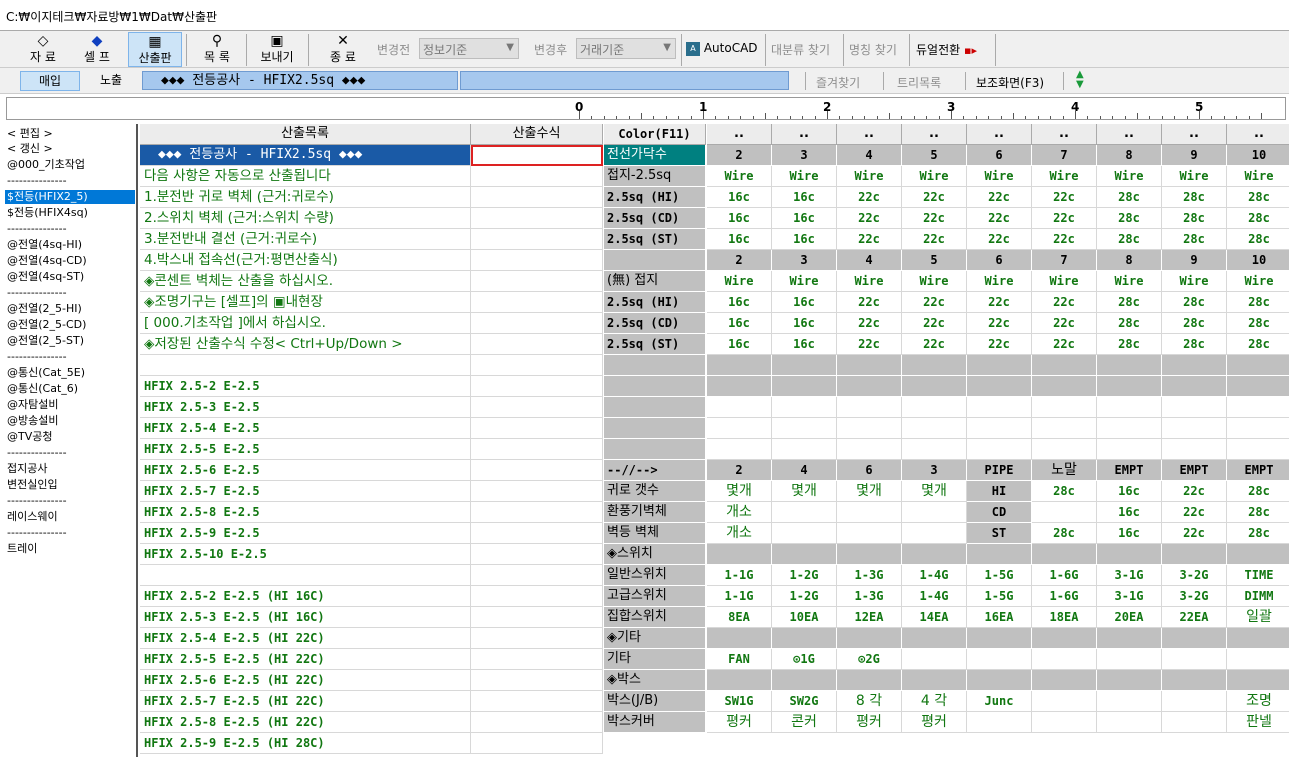 This screenshot has height=757, width=1289. Describe the element at coordinates (47, 213) in the screenshot. I see `category-item: $전등(HFIX4sq)` at that location.